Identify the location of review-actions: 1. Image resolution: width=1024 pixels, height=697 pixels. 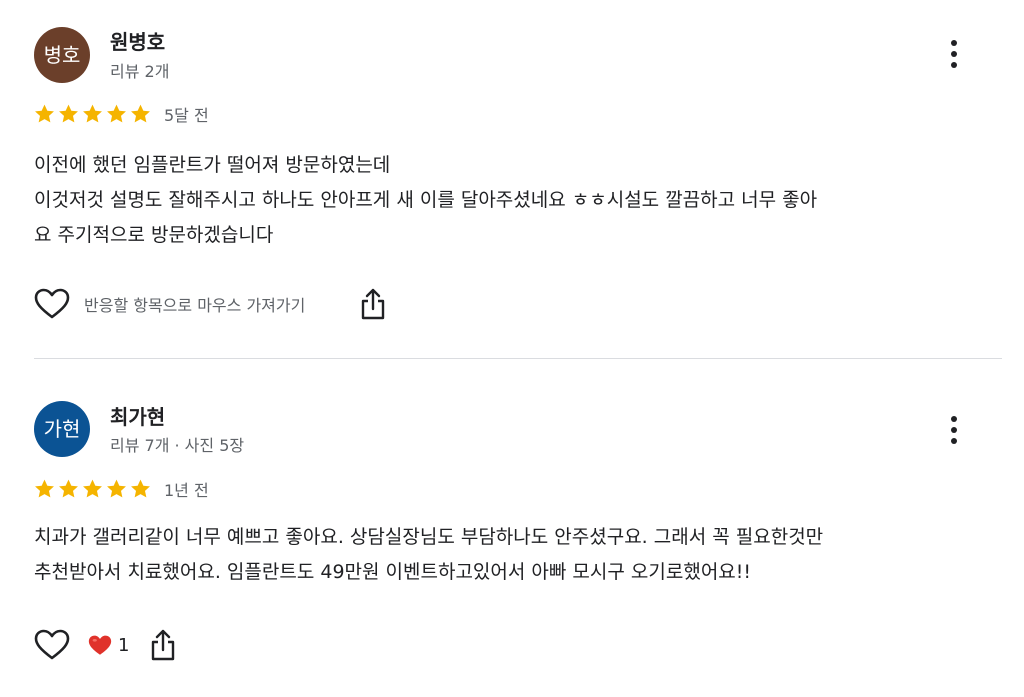
(106, 645).